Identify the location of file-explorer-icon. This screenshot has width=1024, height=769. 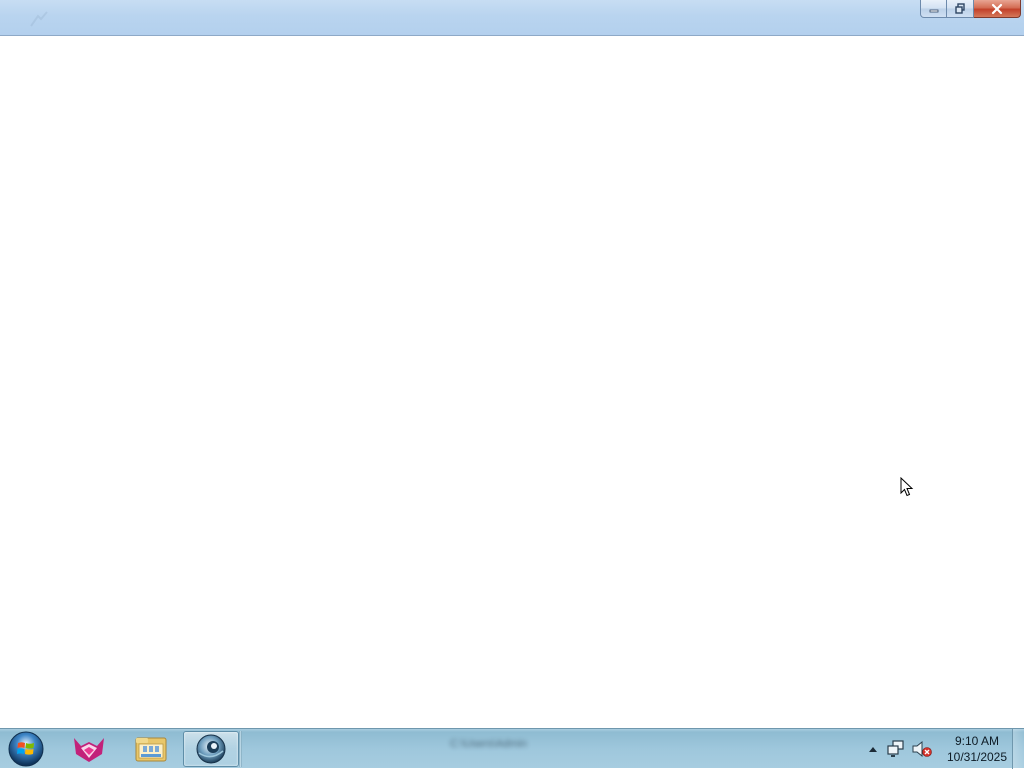
(151, 749).